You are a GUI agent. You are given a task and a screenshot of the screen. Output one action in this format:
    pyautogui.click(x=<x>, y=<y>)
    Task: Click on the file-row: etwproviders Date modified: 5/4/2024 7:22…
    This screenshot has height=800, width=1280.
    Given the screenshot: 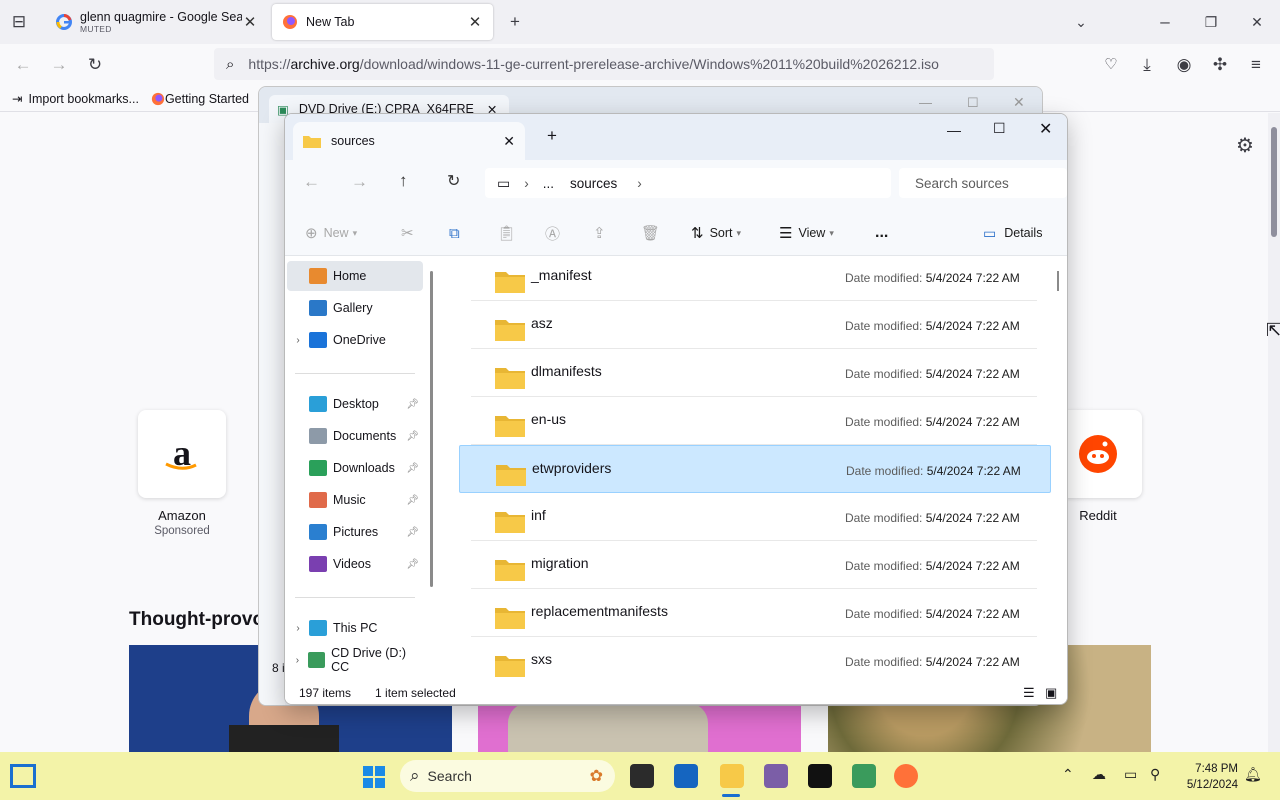 What is the action you would take?
    pyautogui.click(x=755, y=469)
    